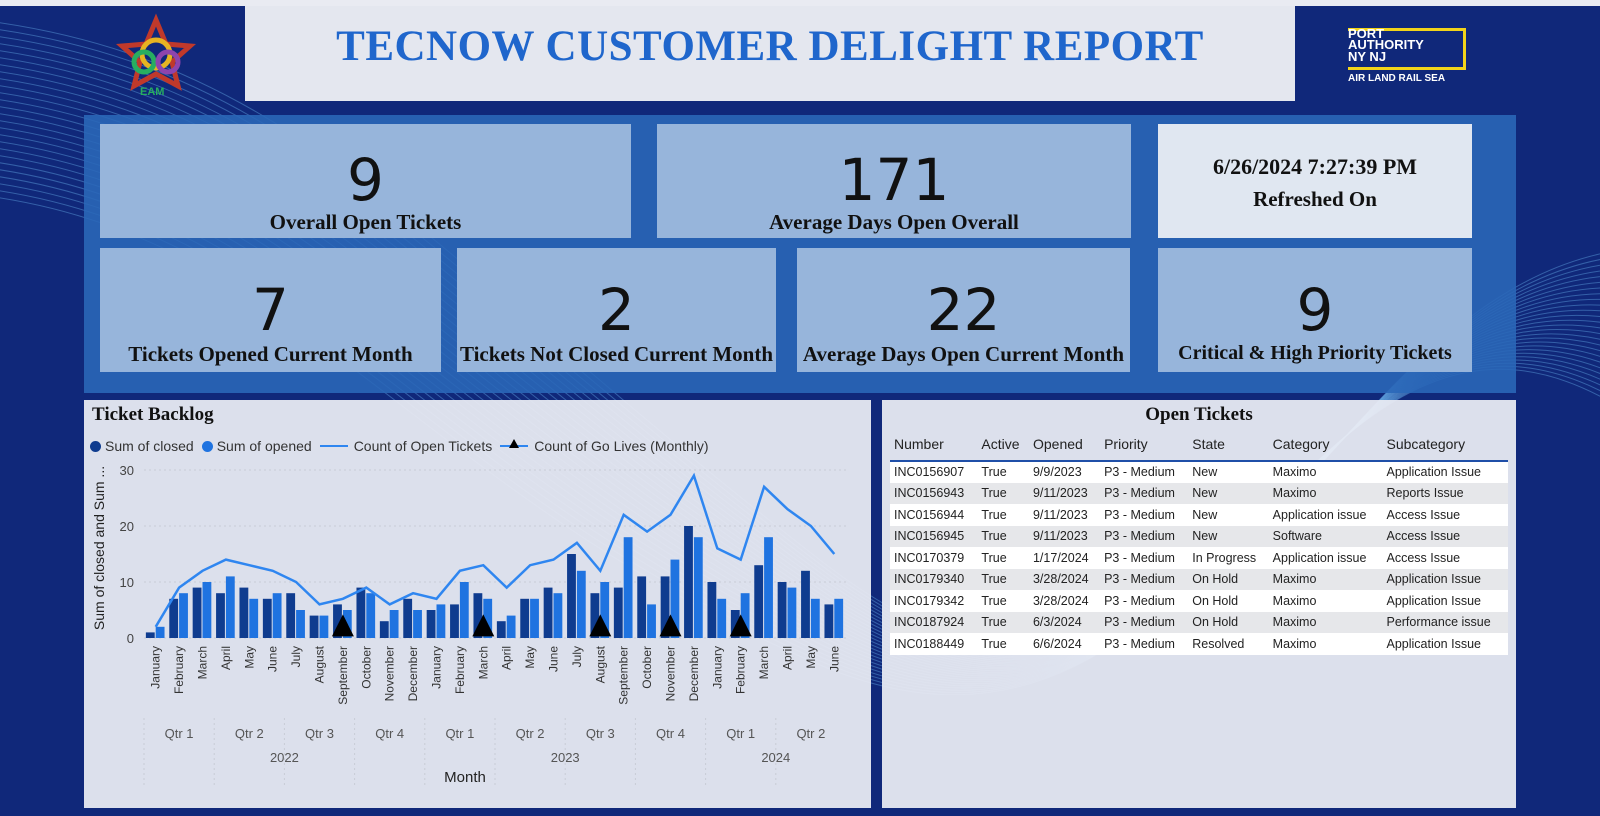 The image size is (1600, 816). What do you see at coordinates (929, 579) in the screenshot?
I see `table-cell: INC0179340` at bounding box center [929, 579].